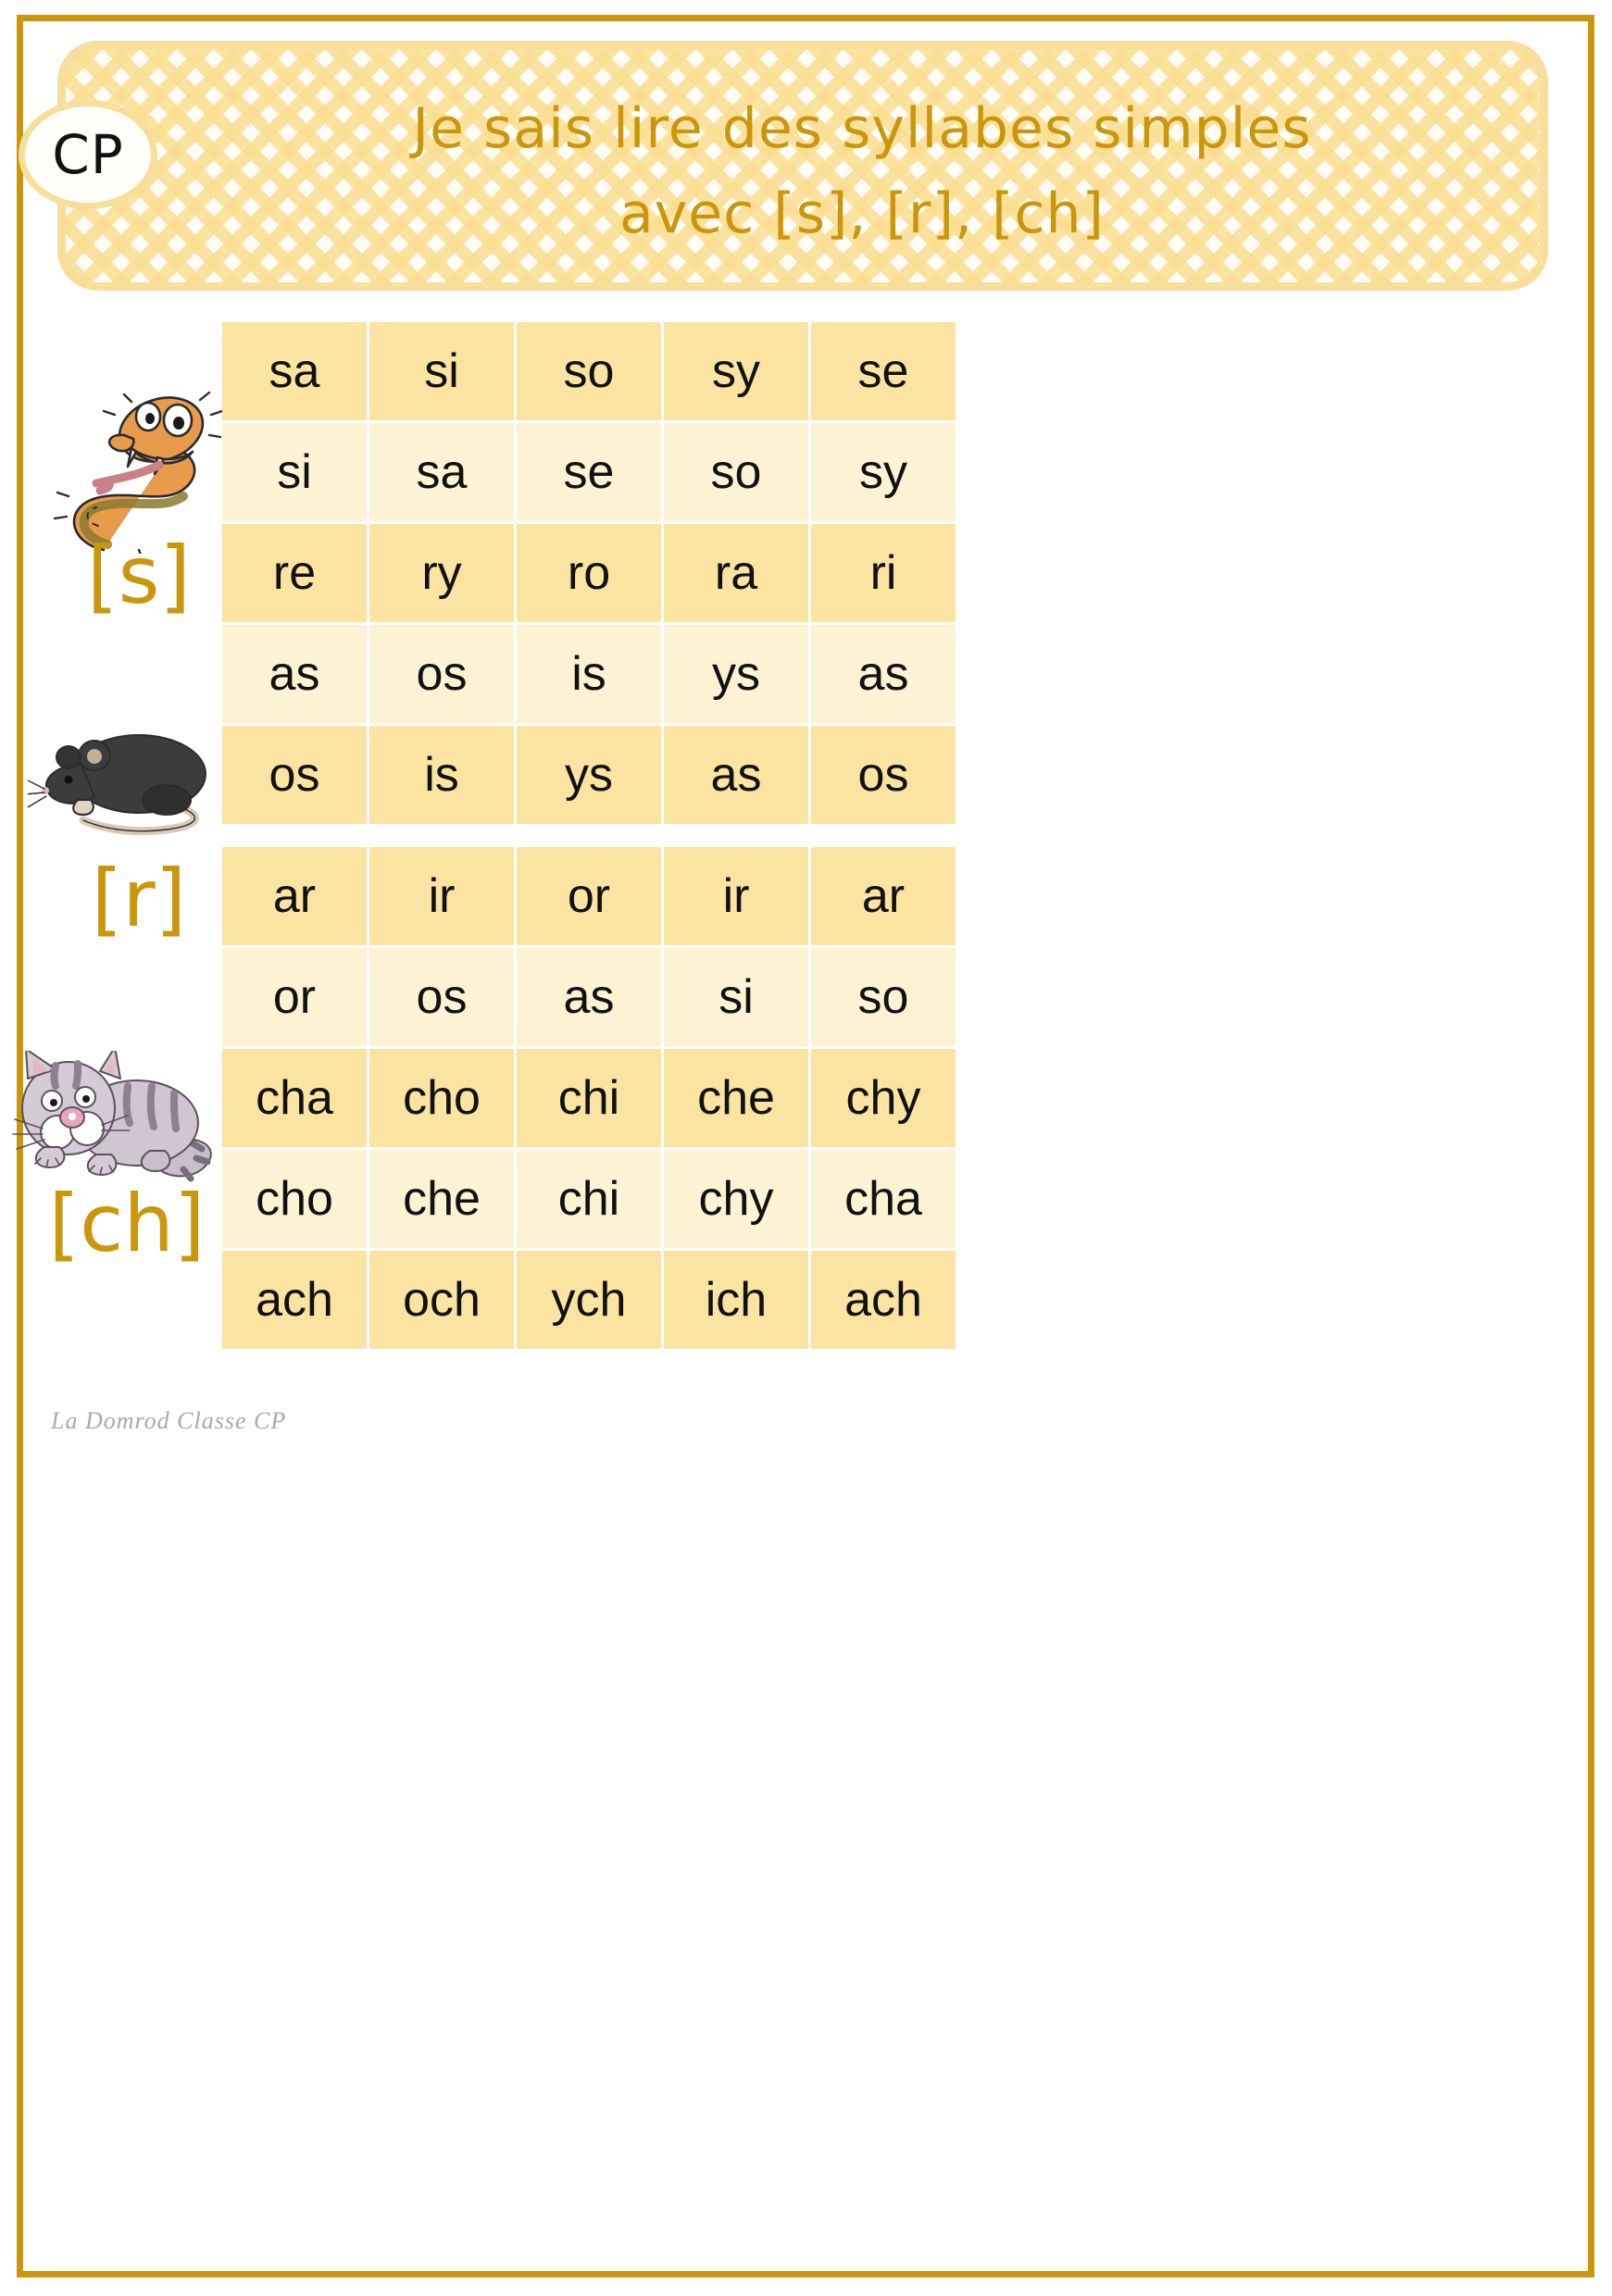  I want to click on table-group-gap, so click(590, 837).